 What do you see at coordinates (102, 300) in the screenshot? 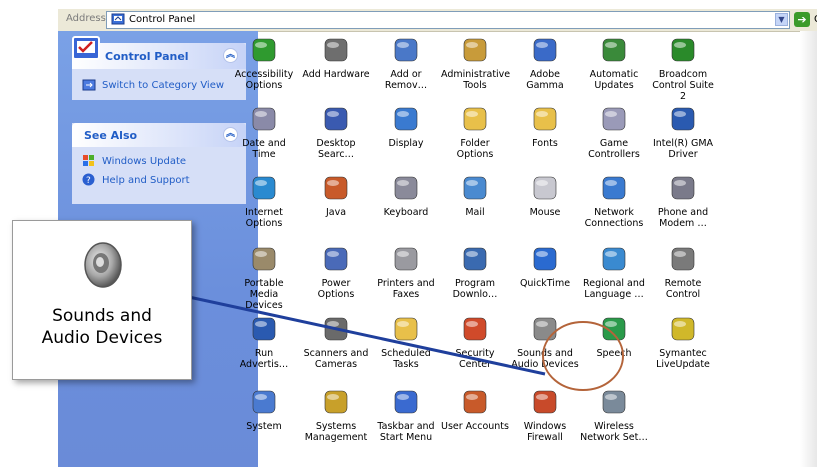
I see `zoom-callout: Sounds and Audio Devices` at bounding box center [102, 300].